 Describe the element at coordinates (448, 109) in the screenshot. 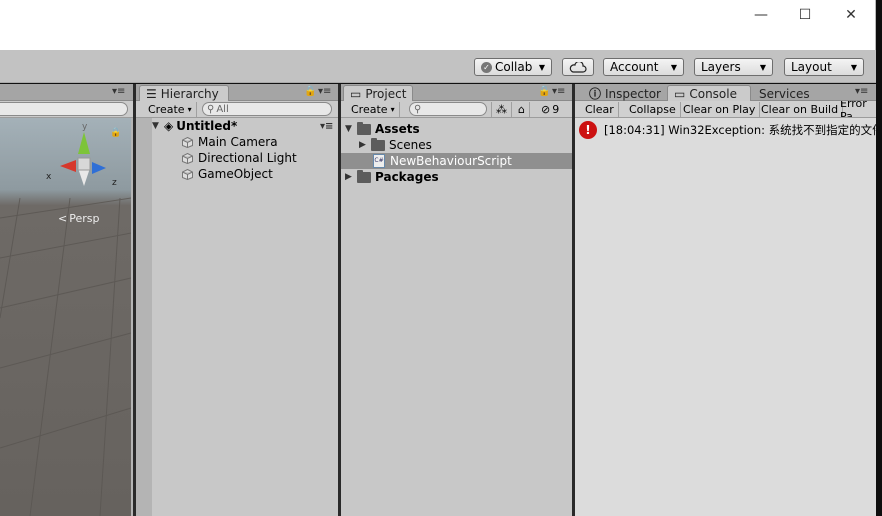

I see `project-search-input: ⚲` at that location.